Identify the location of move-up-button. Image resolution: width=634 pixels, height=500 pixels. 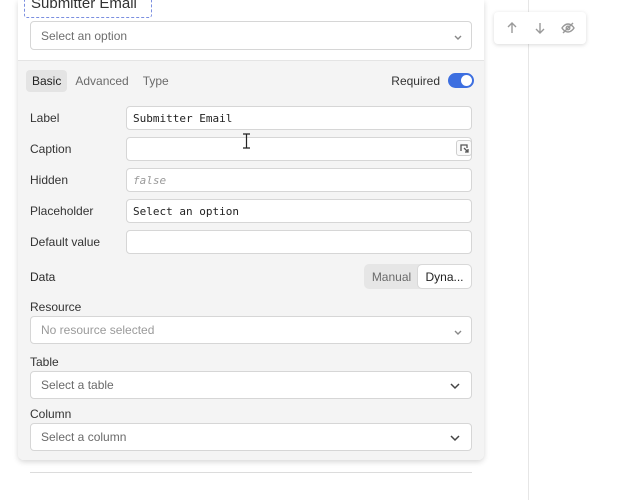
(512, 28).